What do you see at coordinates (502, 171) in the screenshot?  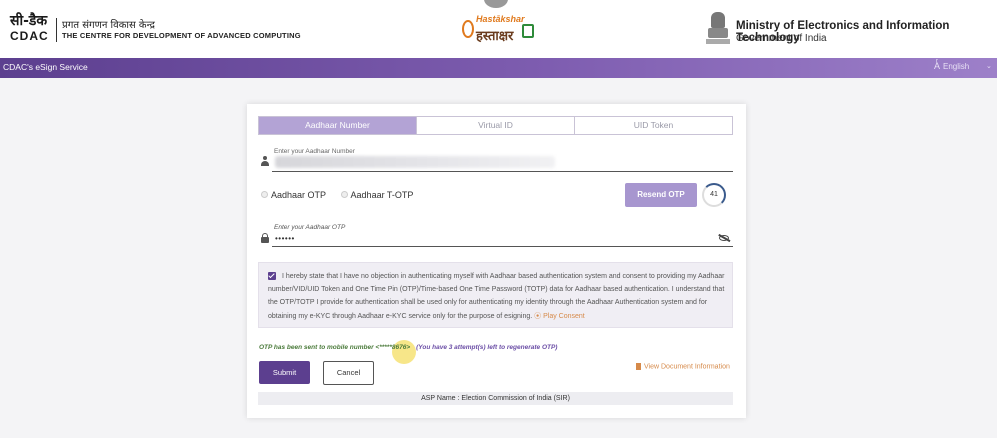 I see `aadhaar-input-underline` at bounding box center [502, 171].